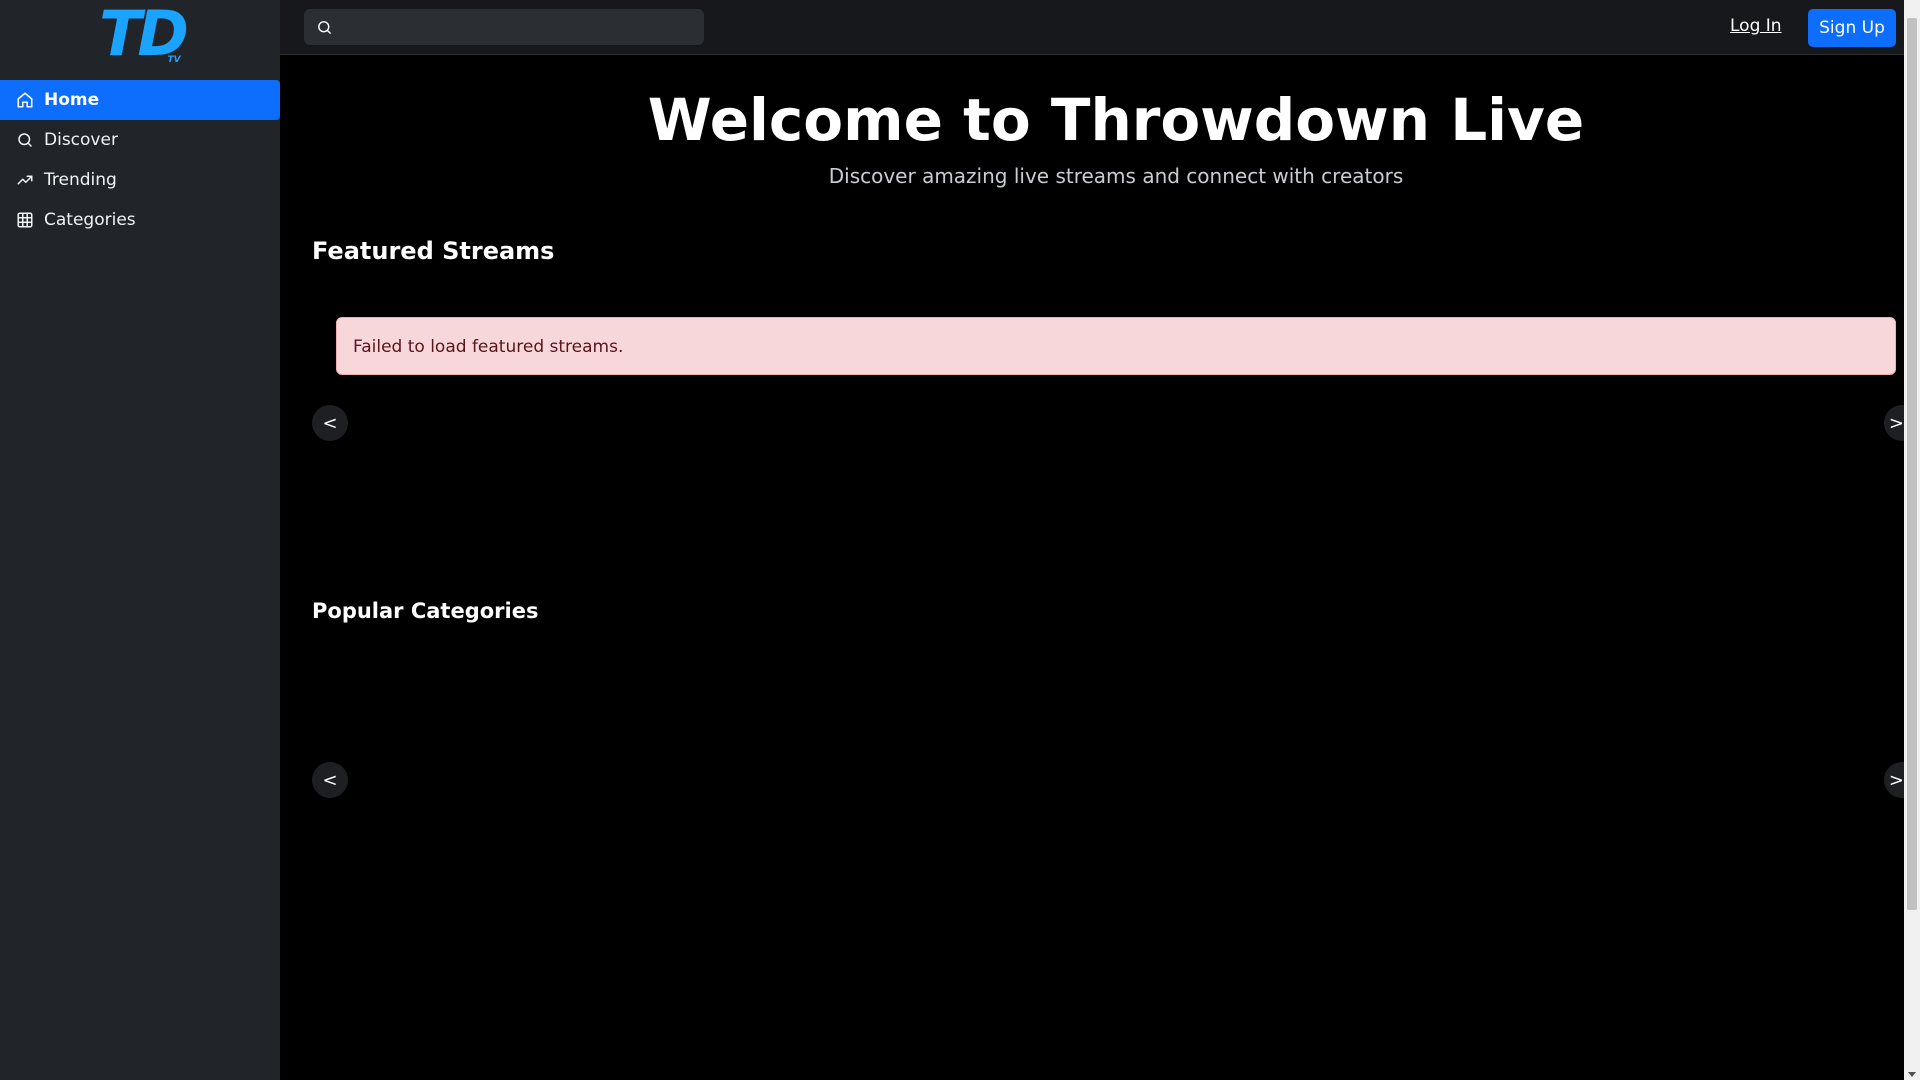 This screenshot has width=1920, height=1080. I want to click on scroll-down-arrow-icon, so click(1912, 1074).